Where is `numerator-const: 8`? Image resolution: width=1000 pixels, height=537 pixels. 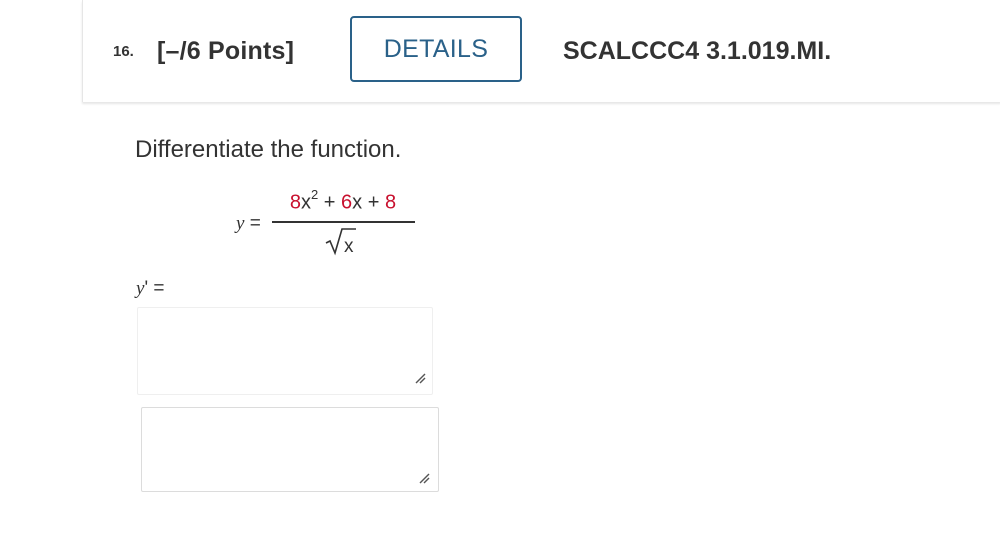
numerator-const: 8 is located at coordinates (390, 202).